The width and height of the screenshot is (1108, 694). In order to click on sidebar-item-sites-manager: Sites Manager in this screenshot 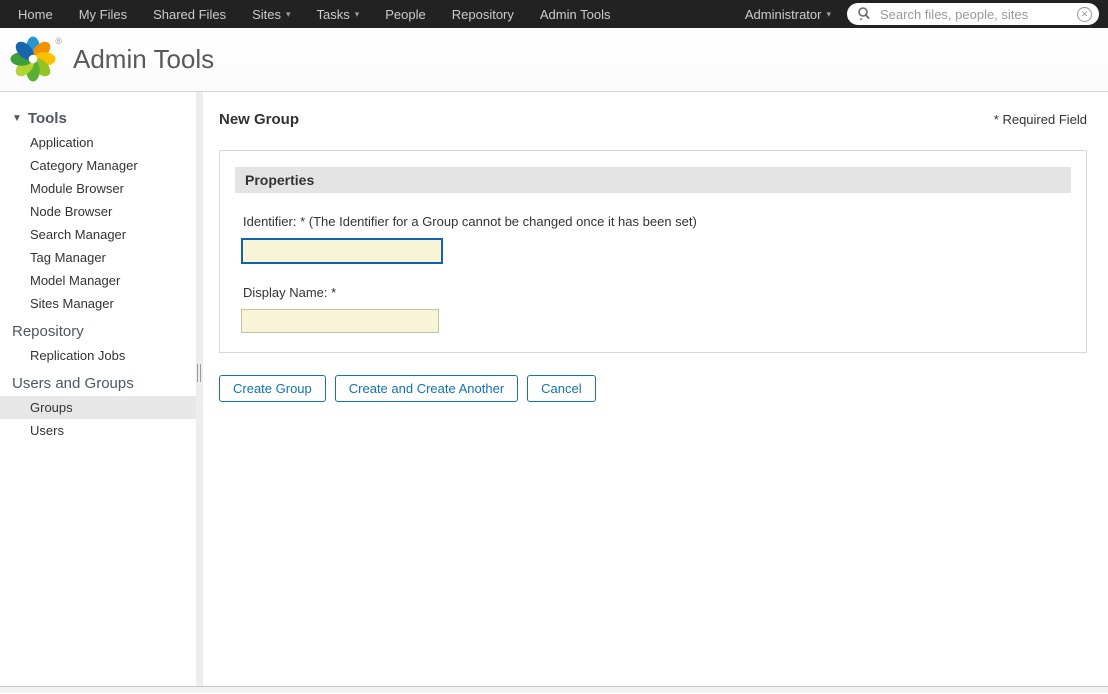, I will do `click(98, 303)`.